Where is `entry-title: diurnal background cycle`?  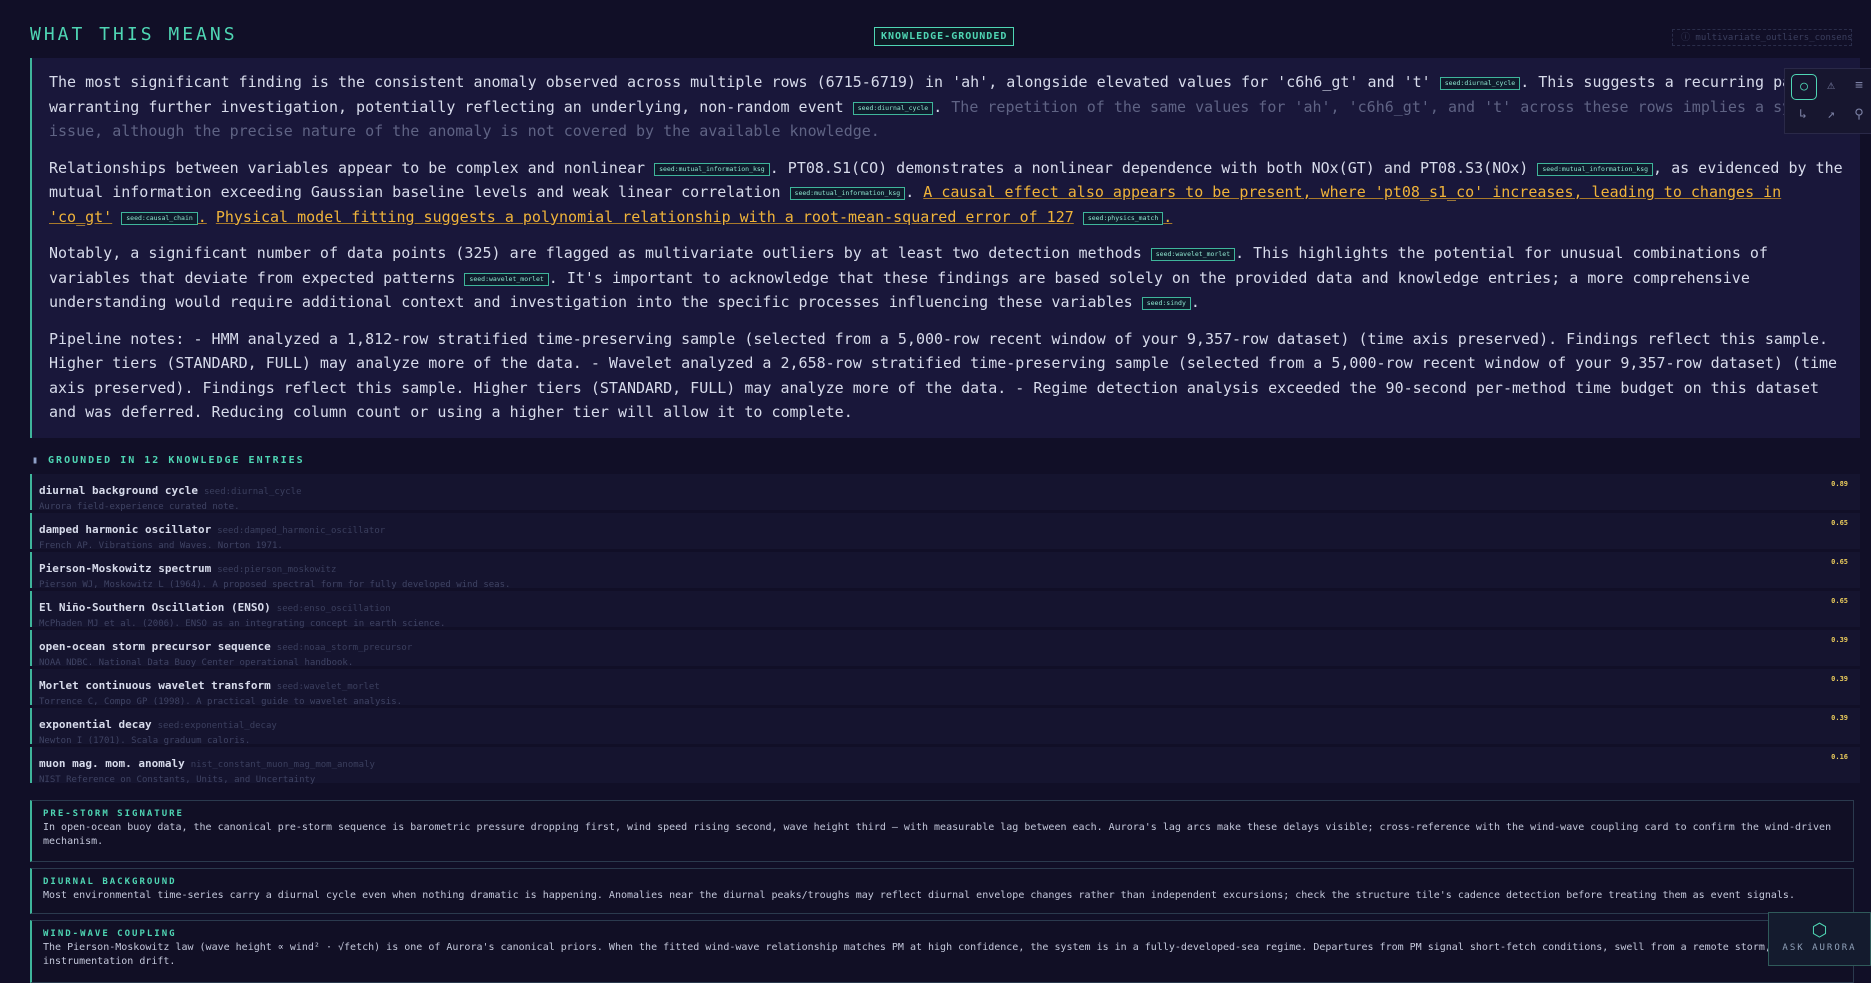
entry-title: diurnal background cycle is located at coordinates (118, 490).